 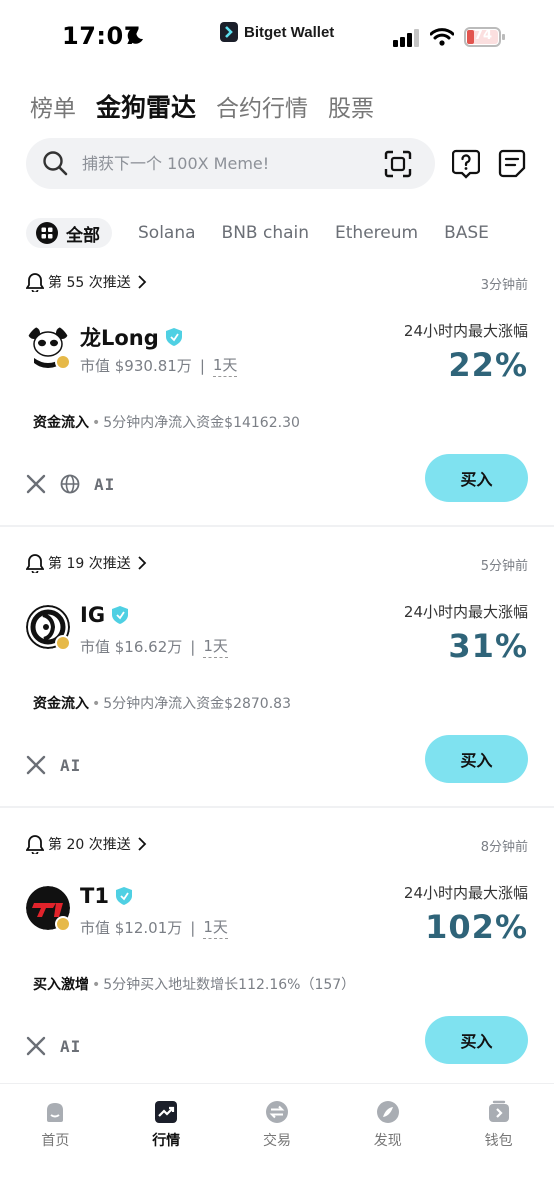 I want to click on nav-home: 首页, so click(x=55, y=1142).